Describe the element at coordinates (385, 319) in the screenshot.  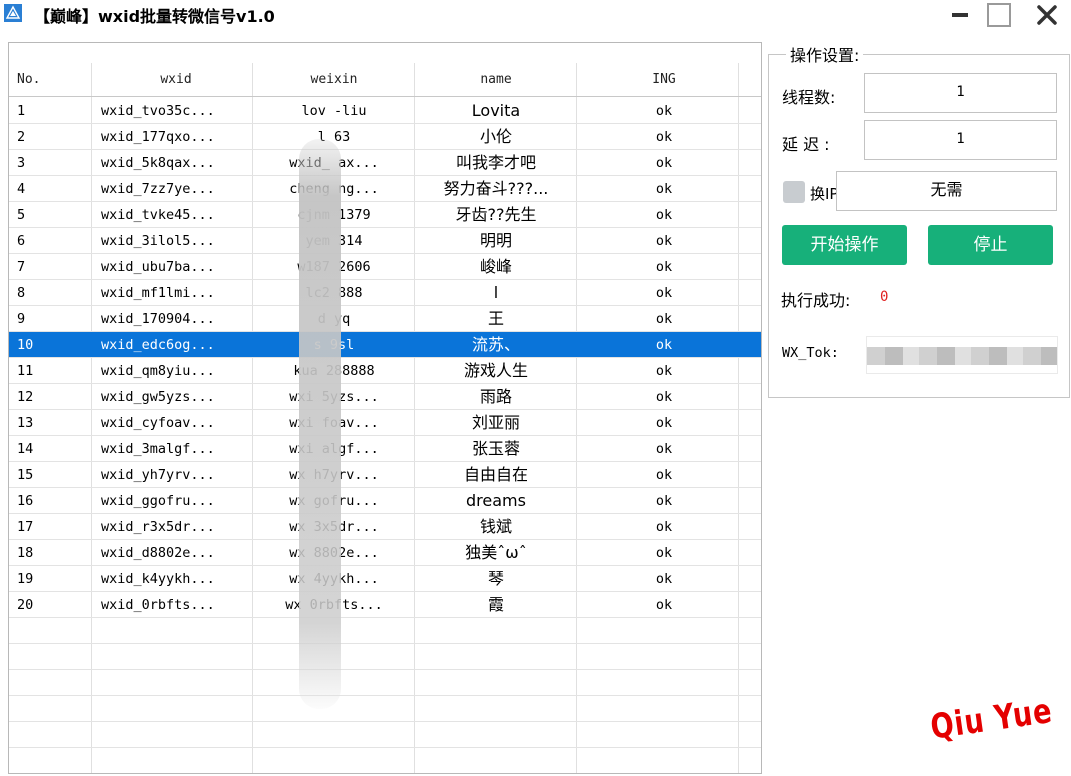
I see `table-row: 9wxid_170904...d yq王ok` at that location.